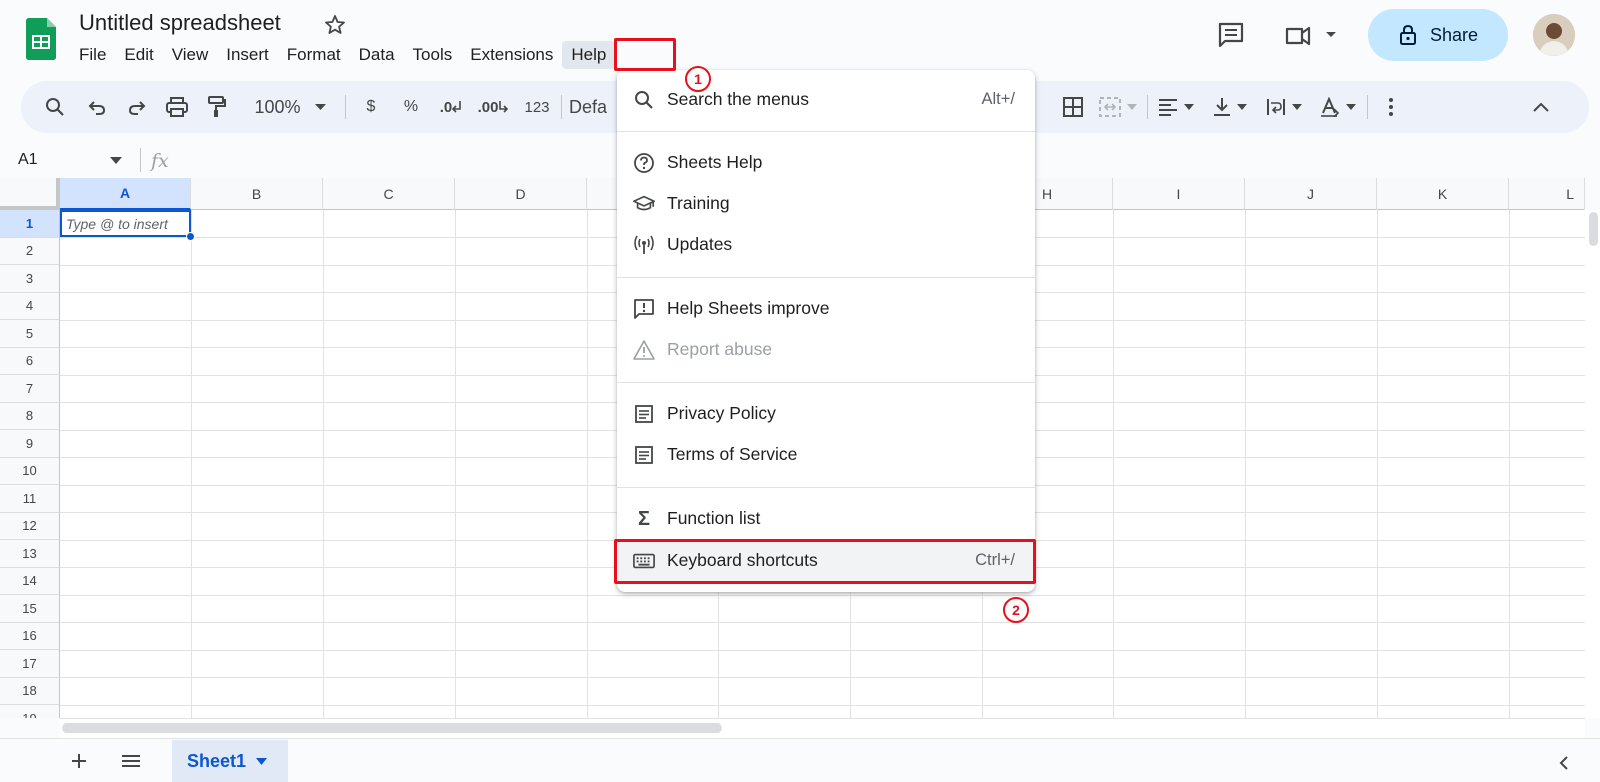 The height and width of the screenshot is (782, 1600). I want to click on collapse-toolbar-icon, so click(1541, 107).